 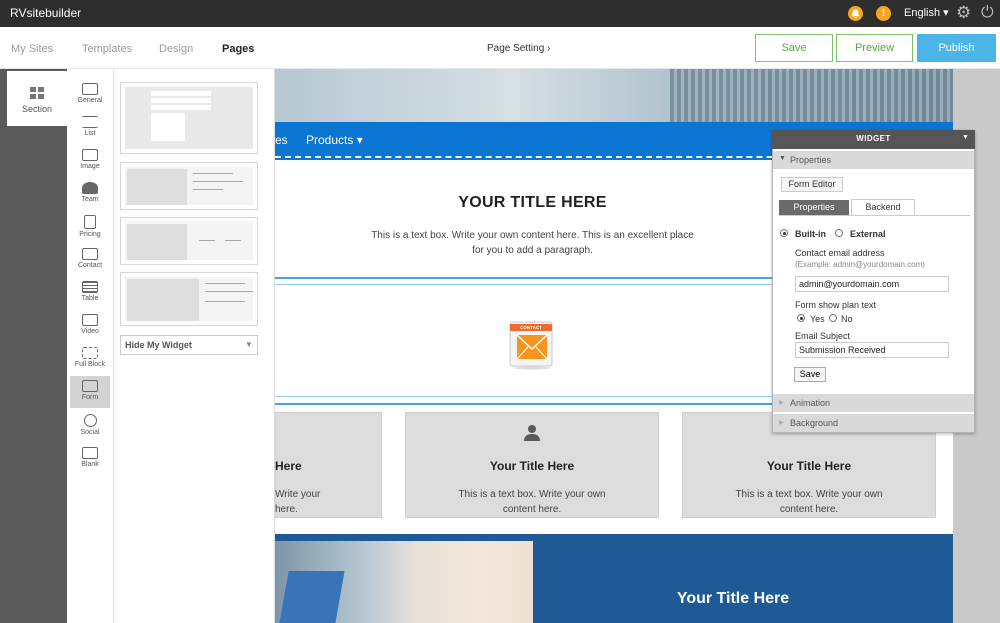 What do you see at coordinates (90, 453) in the screenshot?
I see `blank-icon` at bounding box center [90, 453].